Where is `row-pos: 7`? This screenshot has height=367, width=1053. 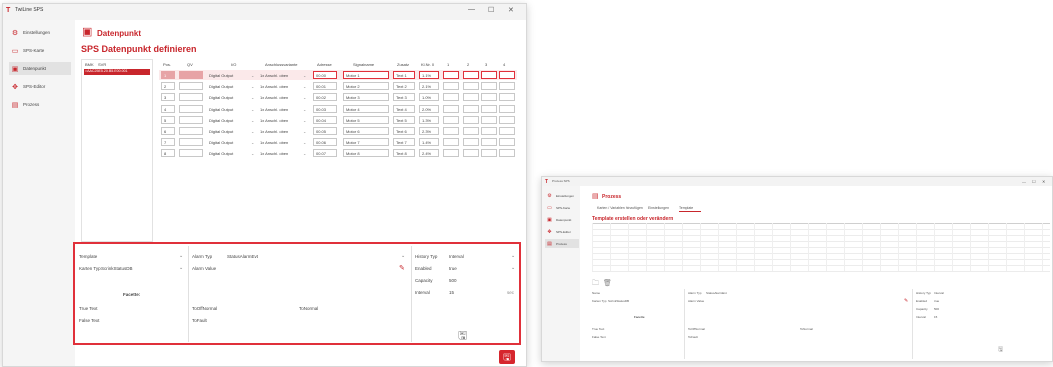 row-pos: 7 is located at coordinates (168, 142).